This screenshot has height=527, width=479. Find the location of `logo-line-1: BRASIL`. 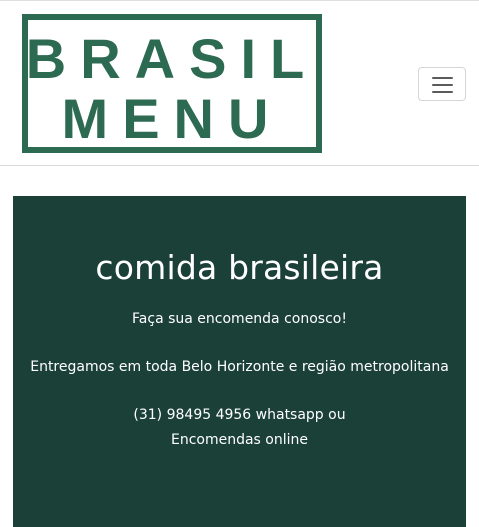

logo-line-1: BRASIL is located at coordinates (172, 58).